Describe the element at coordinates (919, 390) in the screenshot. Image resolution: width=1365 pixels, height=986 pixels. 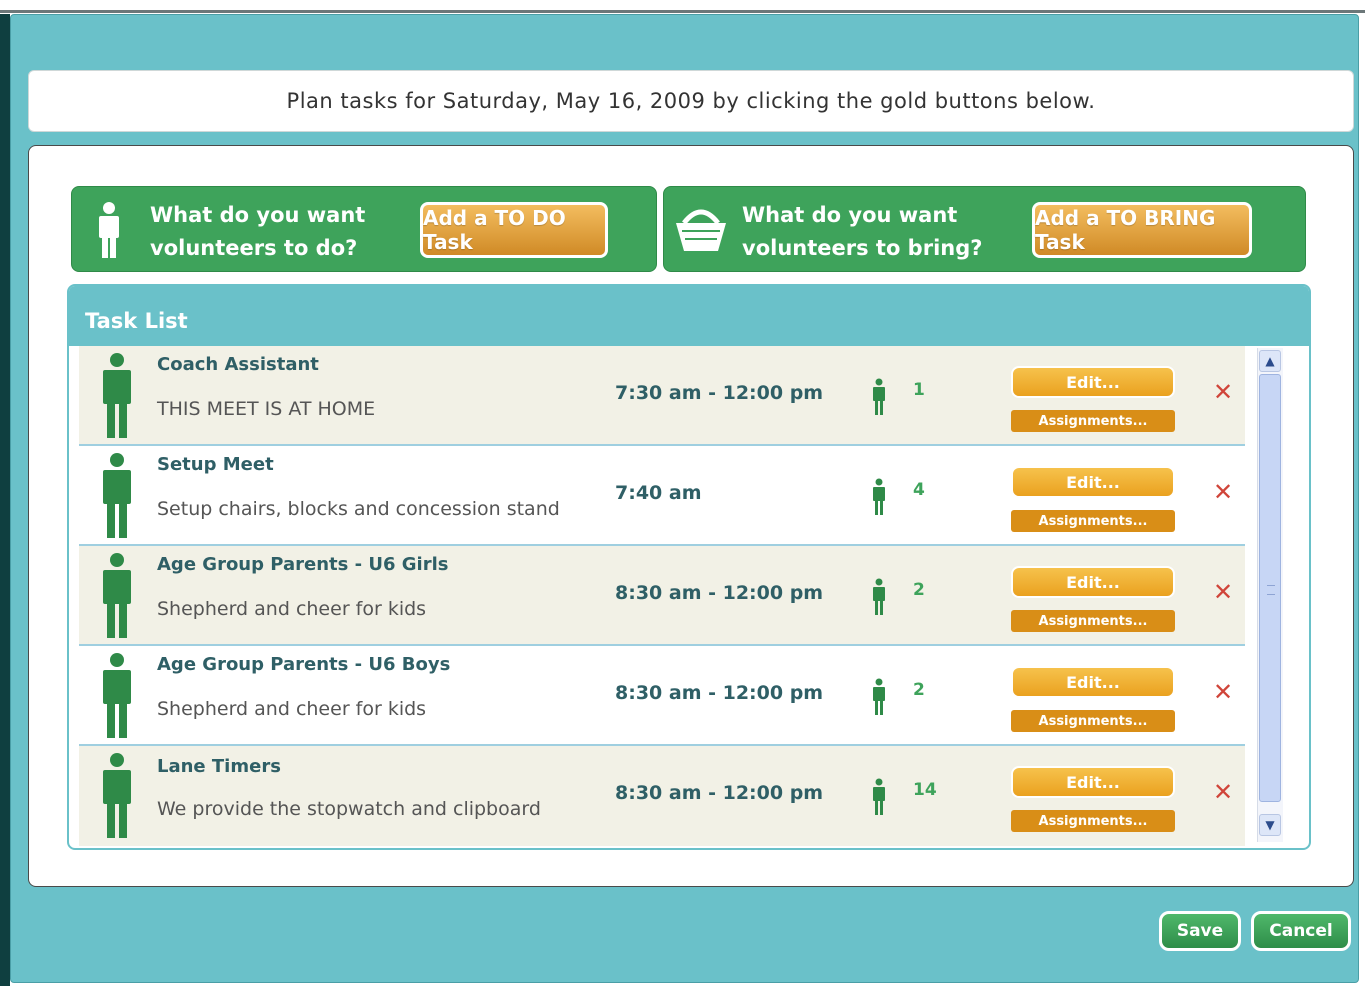
I see `volunteer-count: 1` at that location.